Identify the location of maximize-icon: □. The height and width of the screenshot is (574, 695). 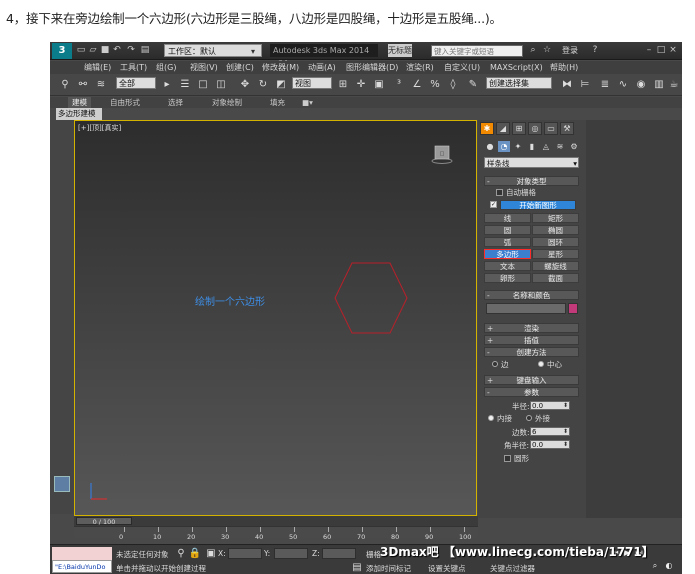
(661, 50).